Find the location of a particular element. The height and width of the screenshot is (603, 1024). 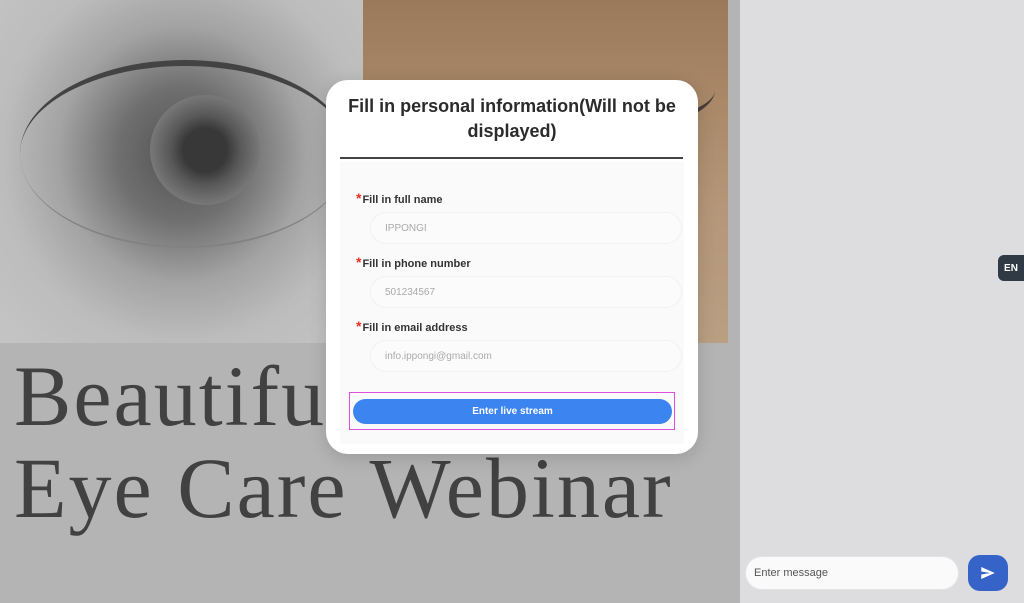

email-address-input is located at coordinates (526, 356).